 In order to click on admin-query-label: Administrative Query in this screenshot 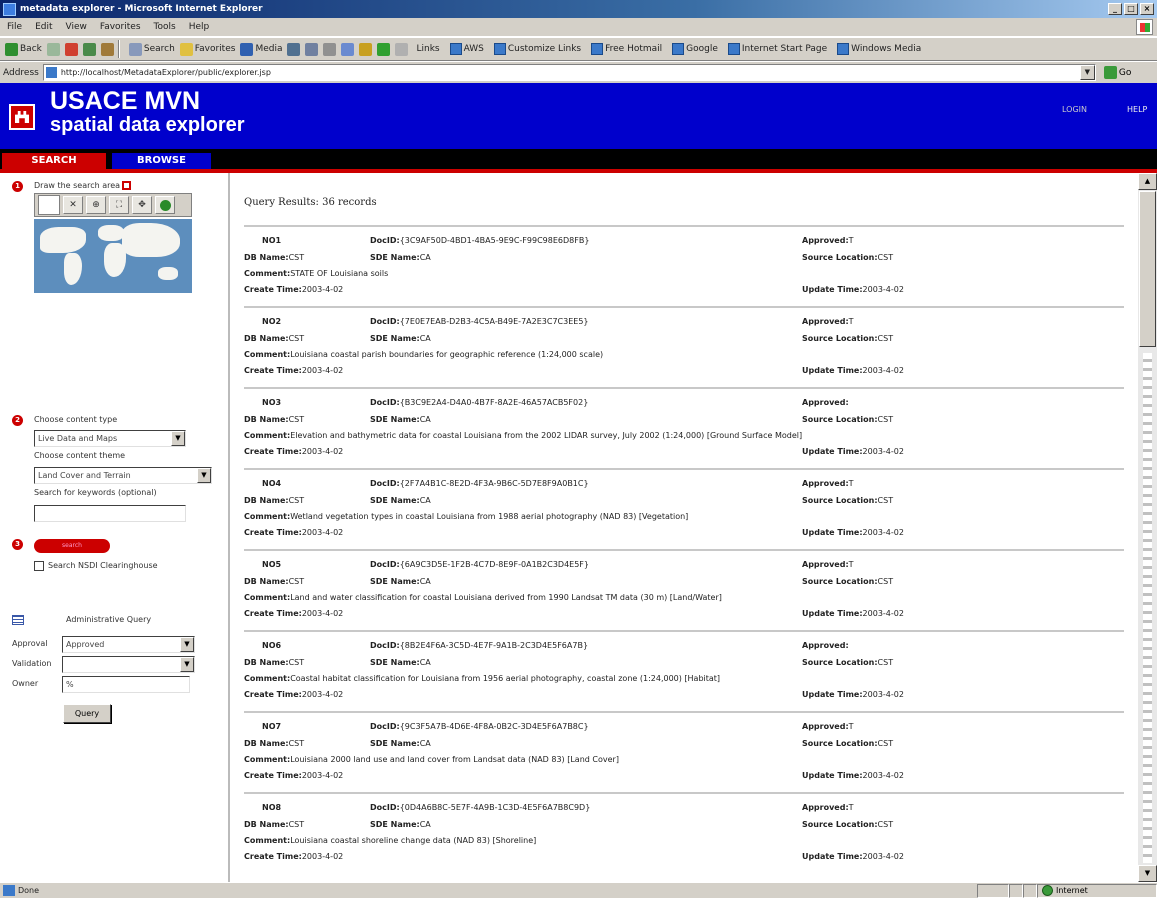, I will do `click(109, 619)`.